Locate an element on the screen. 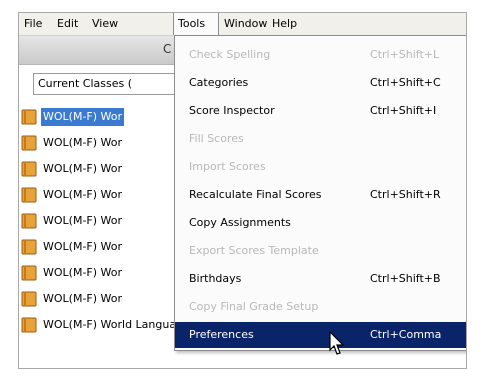 This screenshot has height=383, width=482. menu-item-label: Import Scores is located at coordinates (227, 166).